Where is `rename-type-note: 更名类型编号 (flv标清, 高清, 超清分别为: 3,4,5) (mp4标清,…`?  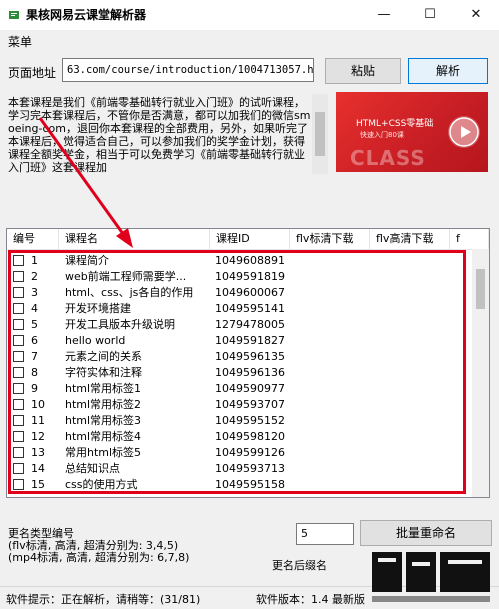
rename-type-note: 更名类型编号 (flv标清, 高清, 超清分别为: 3,4,5) (mp4标清,… is located at coordinates (99, 545).